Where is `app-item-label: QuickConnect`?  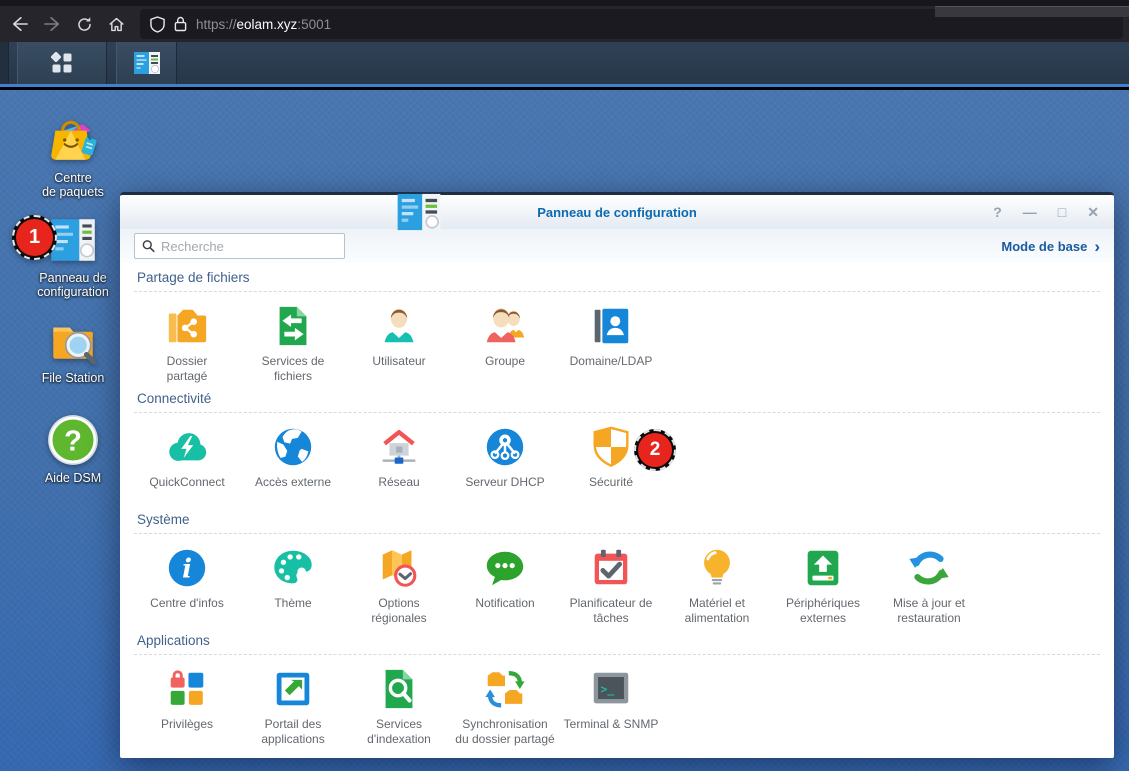
app-item-label: QuickConnect is located at coordinates (187, 482).